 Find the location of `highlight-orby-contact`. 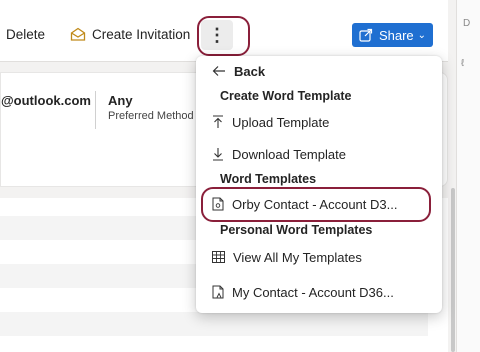

highlight-orby-contact is located at coordinates (316, 204).